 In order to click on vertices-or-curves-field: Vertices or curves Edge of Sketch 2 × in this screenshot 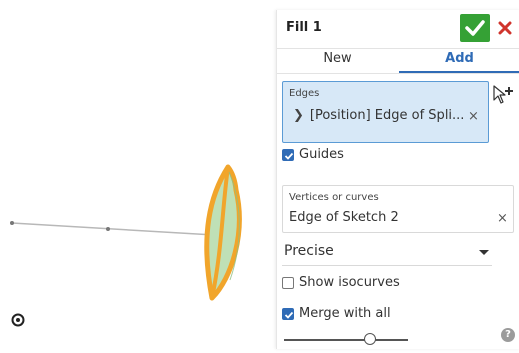, I will do `click(398, 209)`.